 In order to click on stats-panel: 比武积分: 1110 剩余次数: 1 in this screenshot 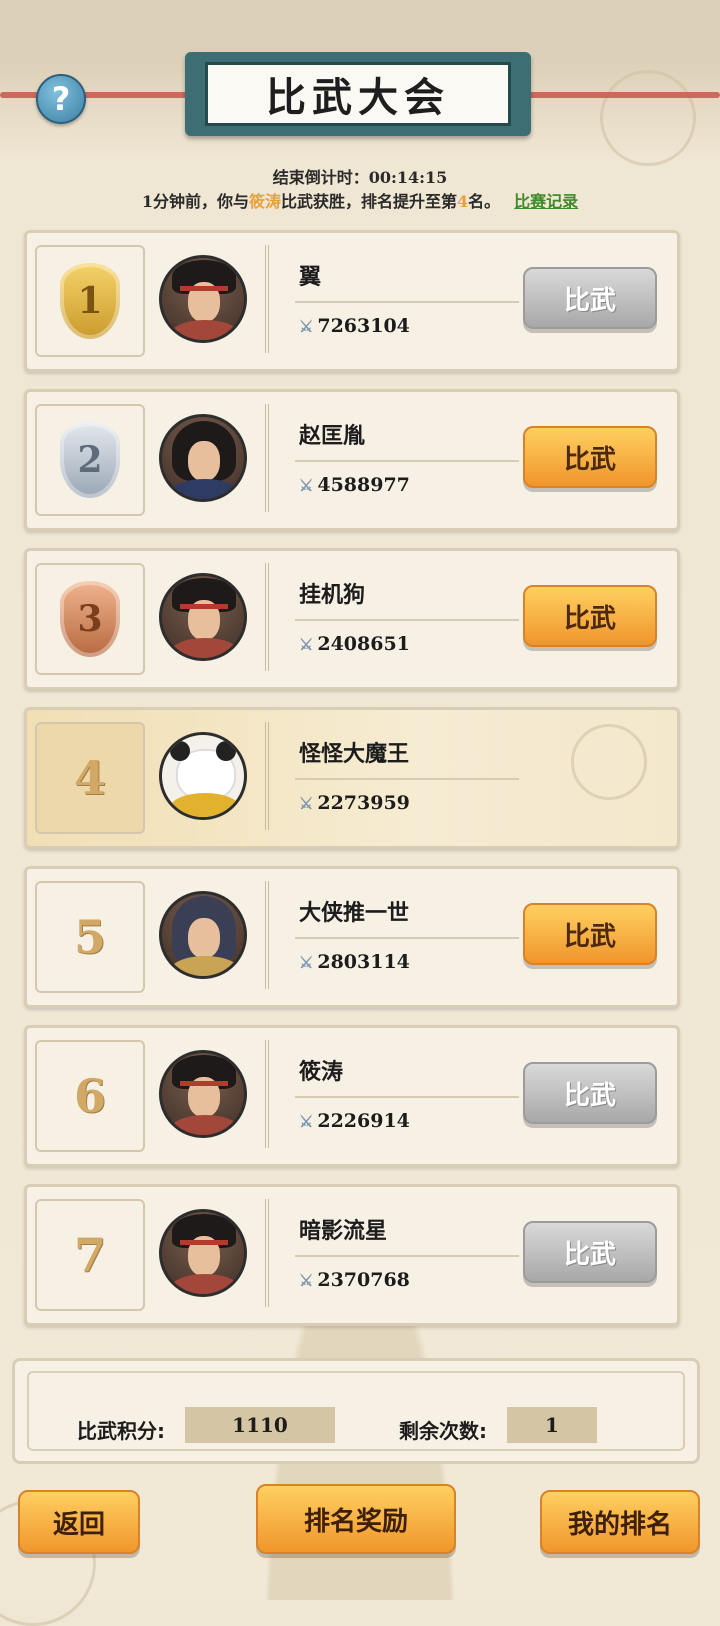, I will do `click(356, 1411)`.